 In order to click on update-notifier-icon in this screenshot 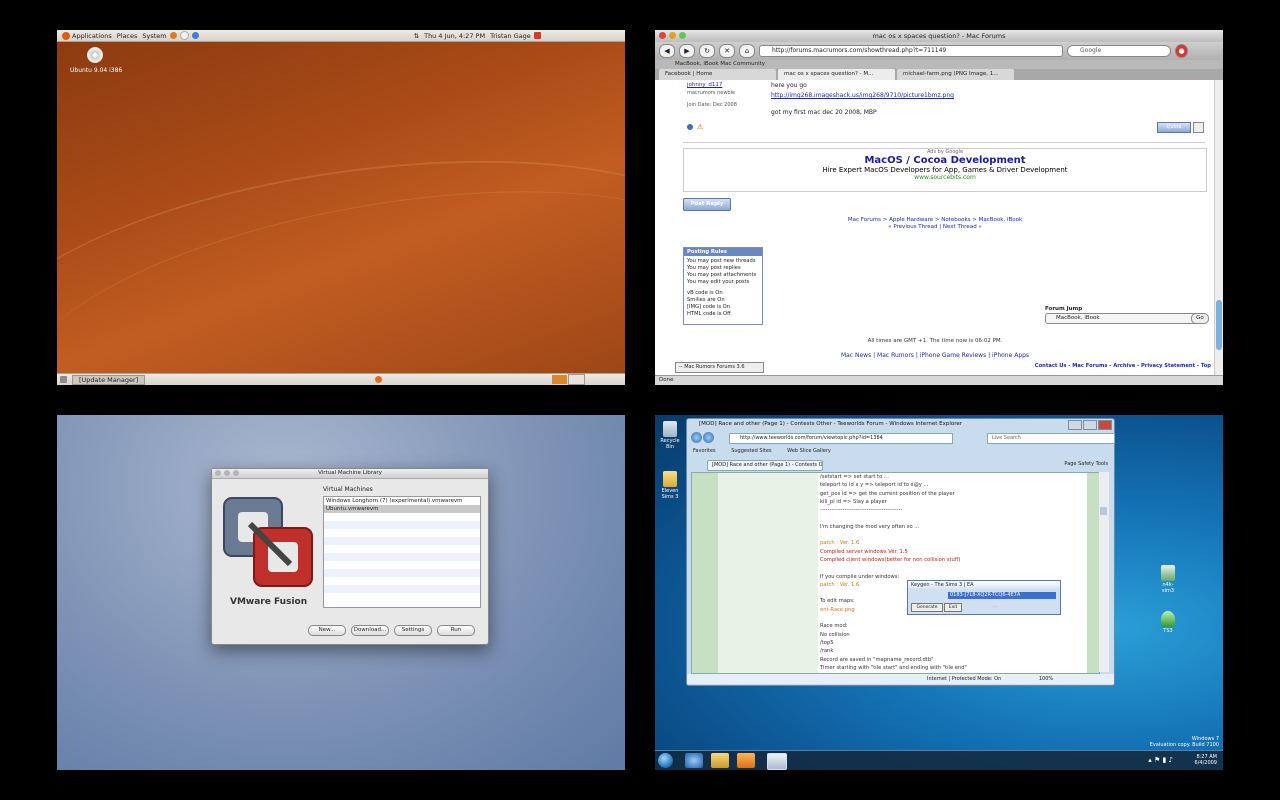, I will do `click(379, 379)`.